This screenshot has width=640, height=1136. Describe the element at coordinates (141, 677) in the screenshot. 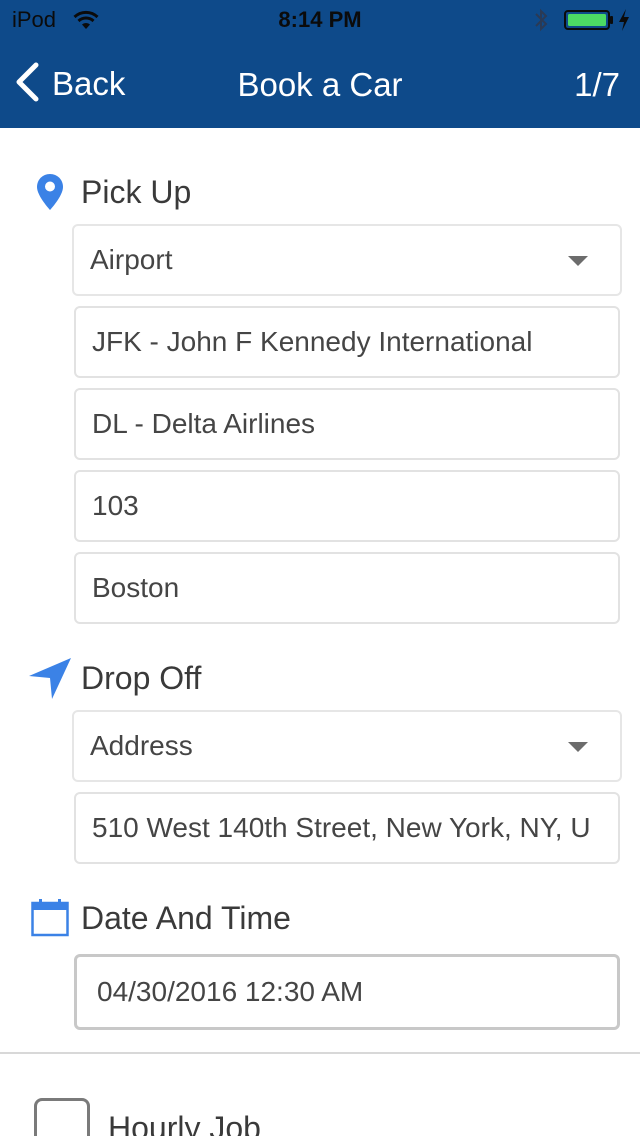

I see `dropoff-title: Drop Off` at that location.